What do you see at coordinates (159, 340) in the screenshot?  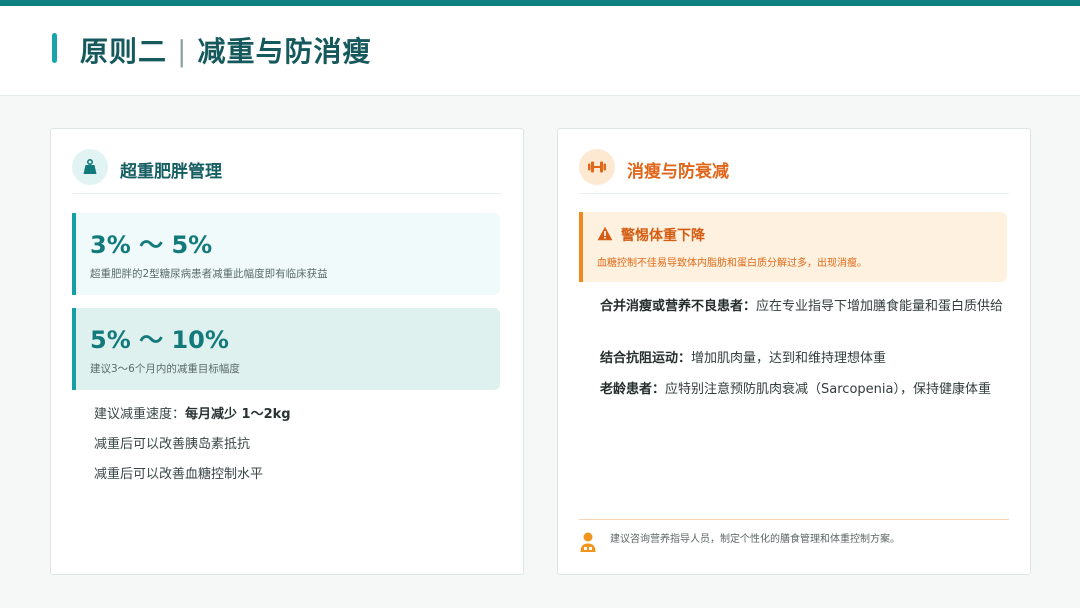 I see `stat-value: 5% ～ 10%` at bounding box center [159, 340].